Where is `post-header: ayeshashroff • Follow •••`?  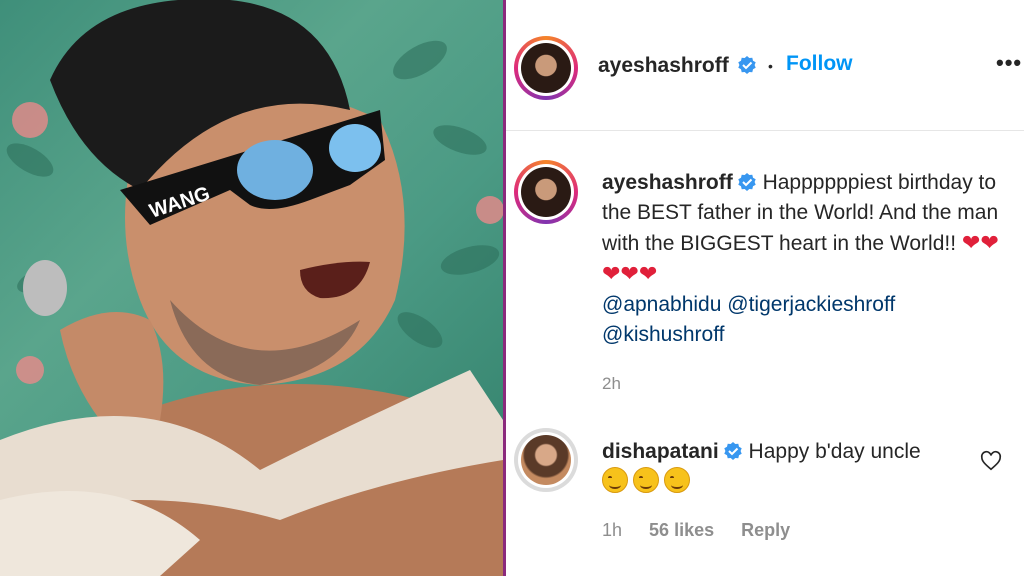
post-header: ayeshashroff • Follow ••• is located at coordinates (765, 65).